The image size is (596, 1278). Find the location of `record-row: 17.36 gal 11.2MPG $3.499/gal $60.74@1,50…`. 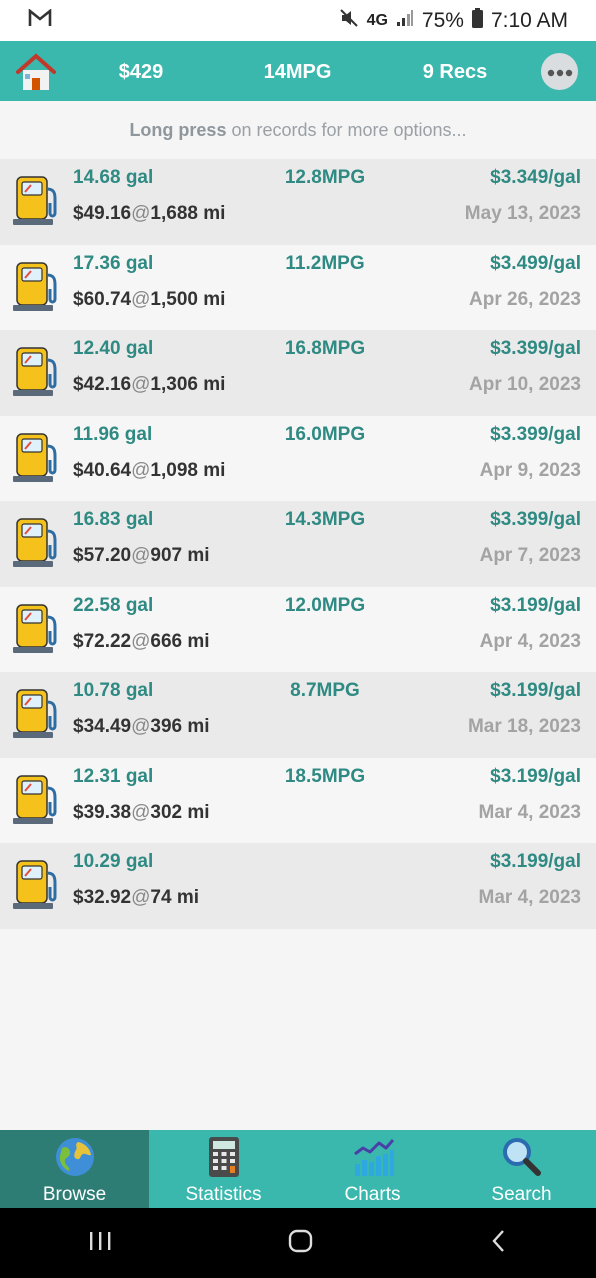

record-row: 17.36 gal 11.2MPG $3.499/gal $60.74@1,50… is located at coordinates (298, 287).